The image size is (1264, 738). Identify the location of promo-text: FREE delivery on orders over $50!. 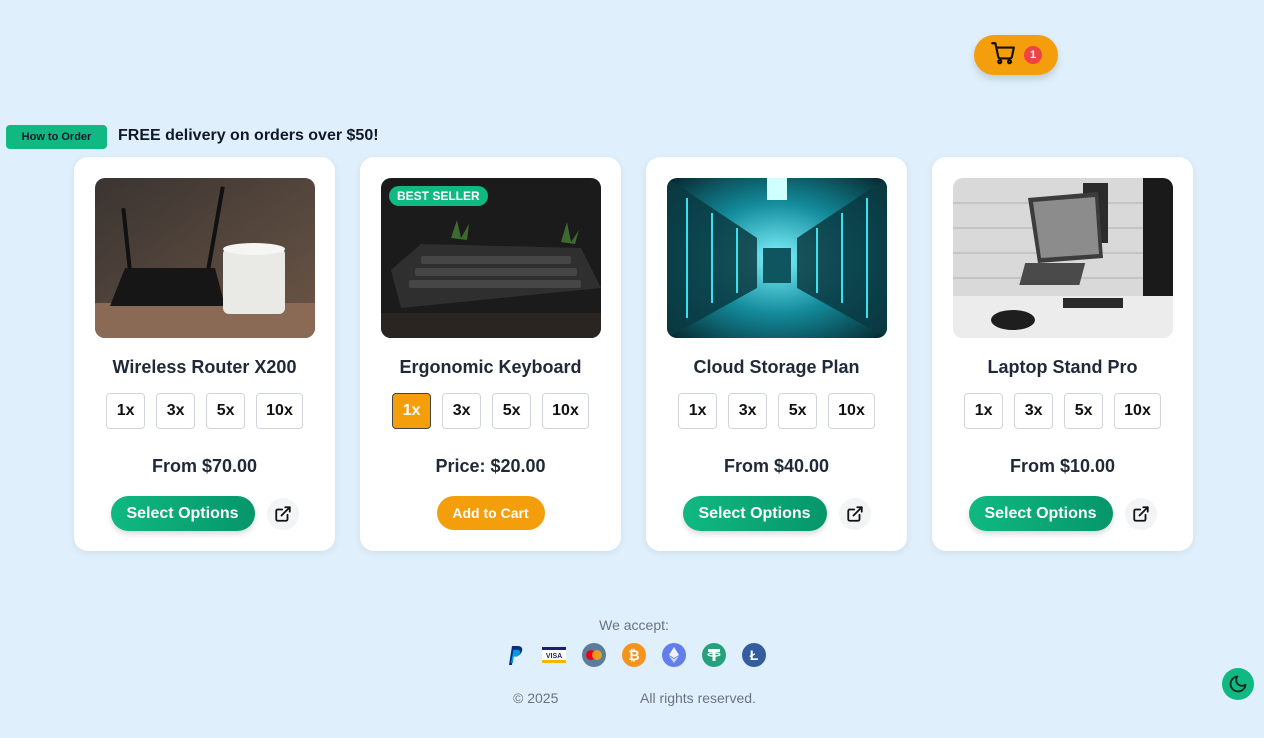
(248, 135).